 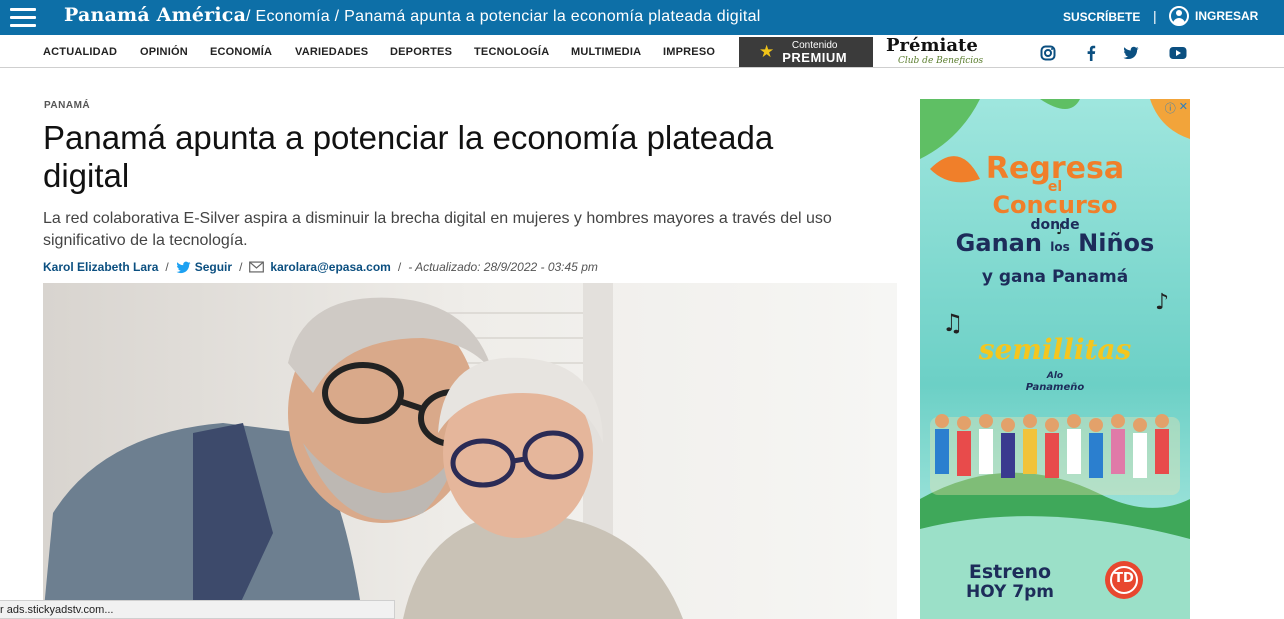 What do you see at coordinates (164, 52) in the screenshot?
I see `nav-item-opinion: OPINIÓN` at bounding box center [164, 52].